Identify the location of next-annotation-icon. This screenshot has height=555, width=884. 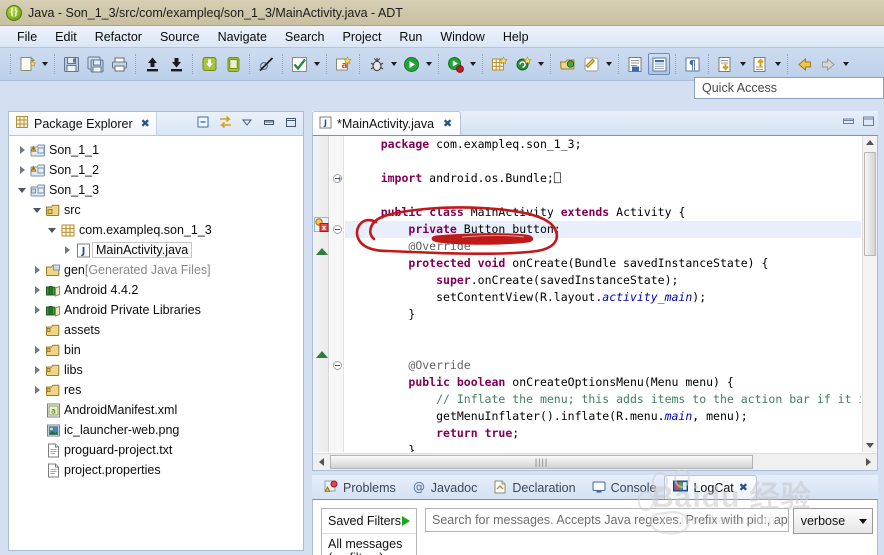
(635, 64).